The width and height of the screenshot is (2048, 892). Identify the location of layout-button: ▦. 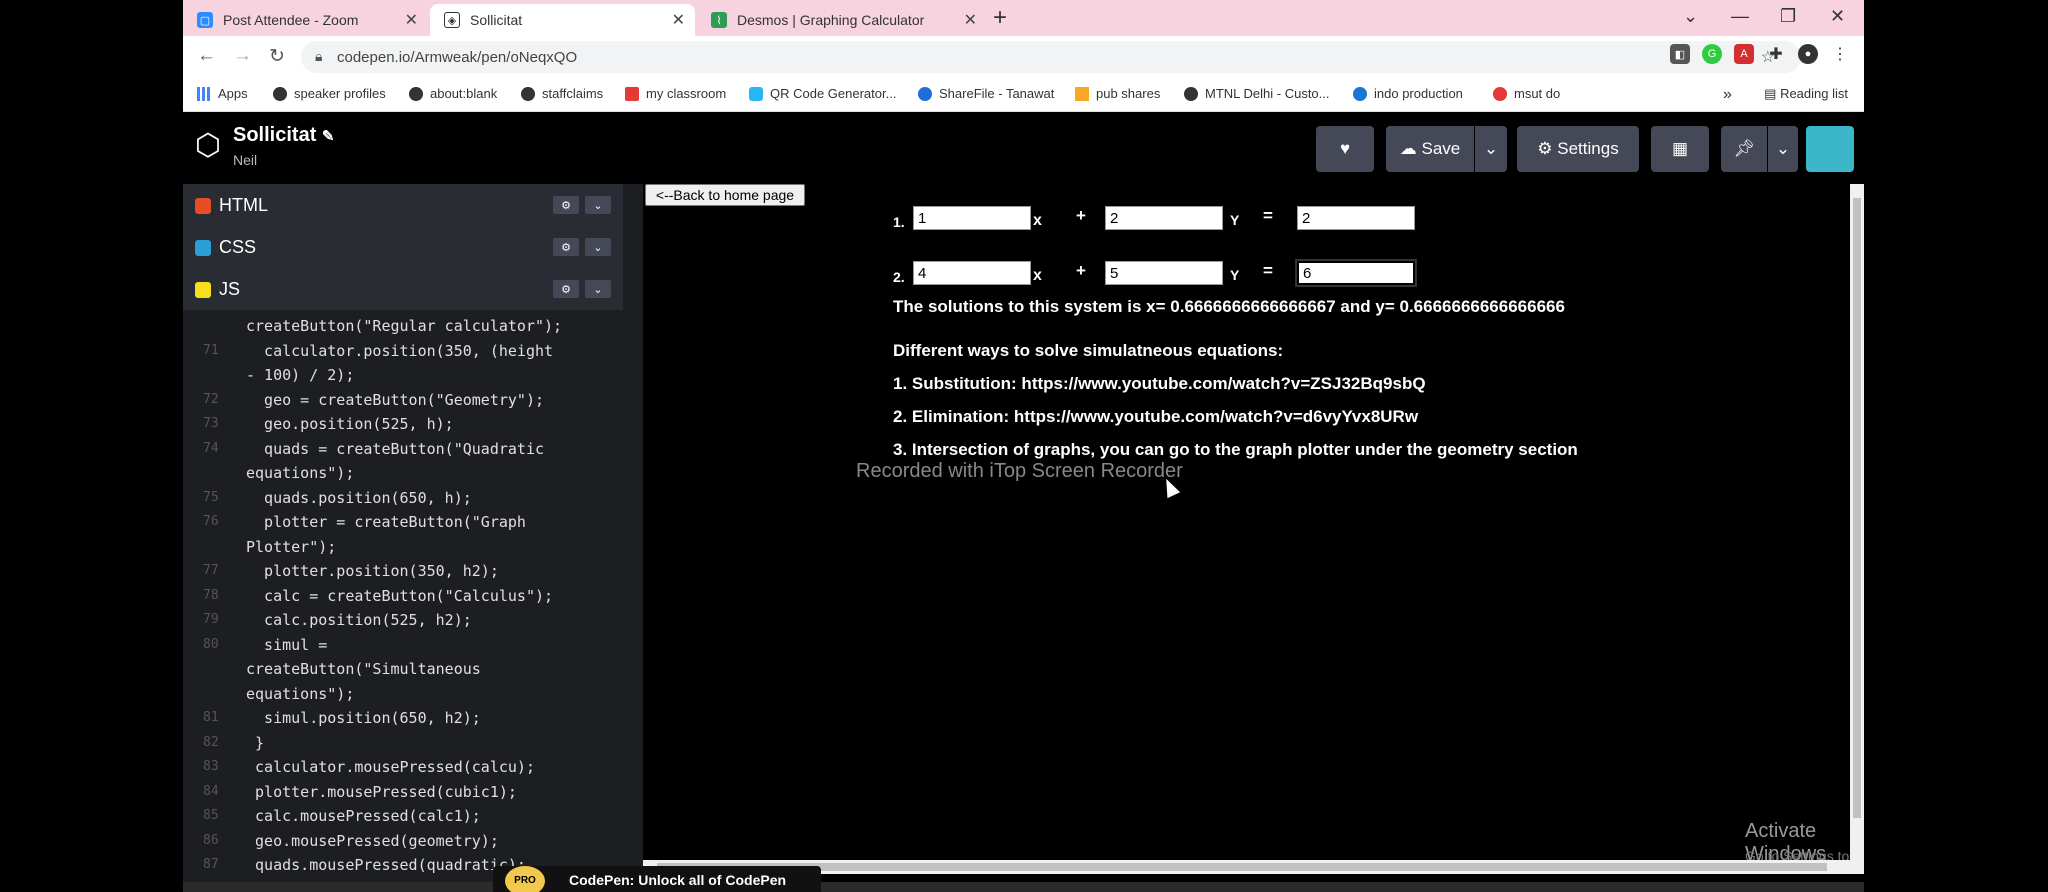
(1680, 149).